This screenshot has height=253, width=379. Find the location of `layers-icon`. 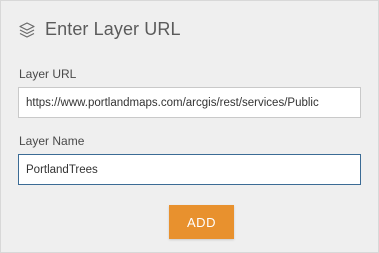

layers-icon is located at coordinates (27, 30).